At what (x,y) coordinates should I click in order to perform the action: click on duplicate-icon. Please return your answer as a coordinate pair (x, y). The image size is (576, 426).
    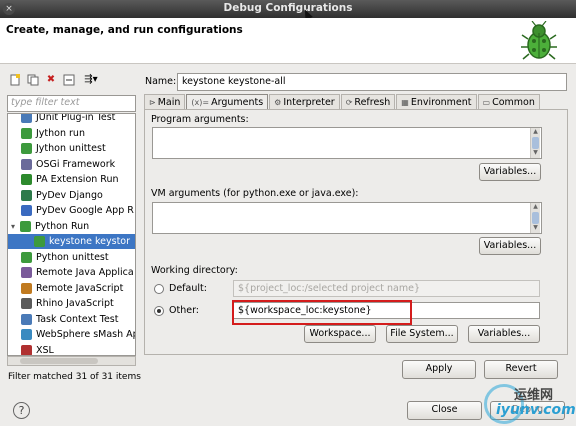
    Looking at the image, I should click on (33, 80).